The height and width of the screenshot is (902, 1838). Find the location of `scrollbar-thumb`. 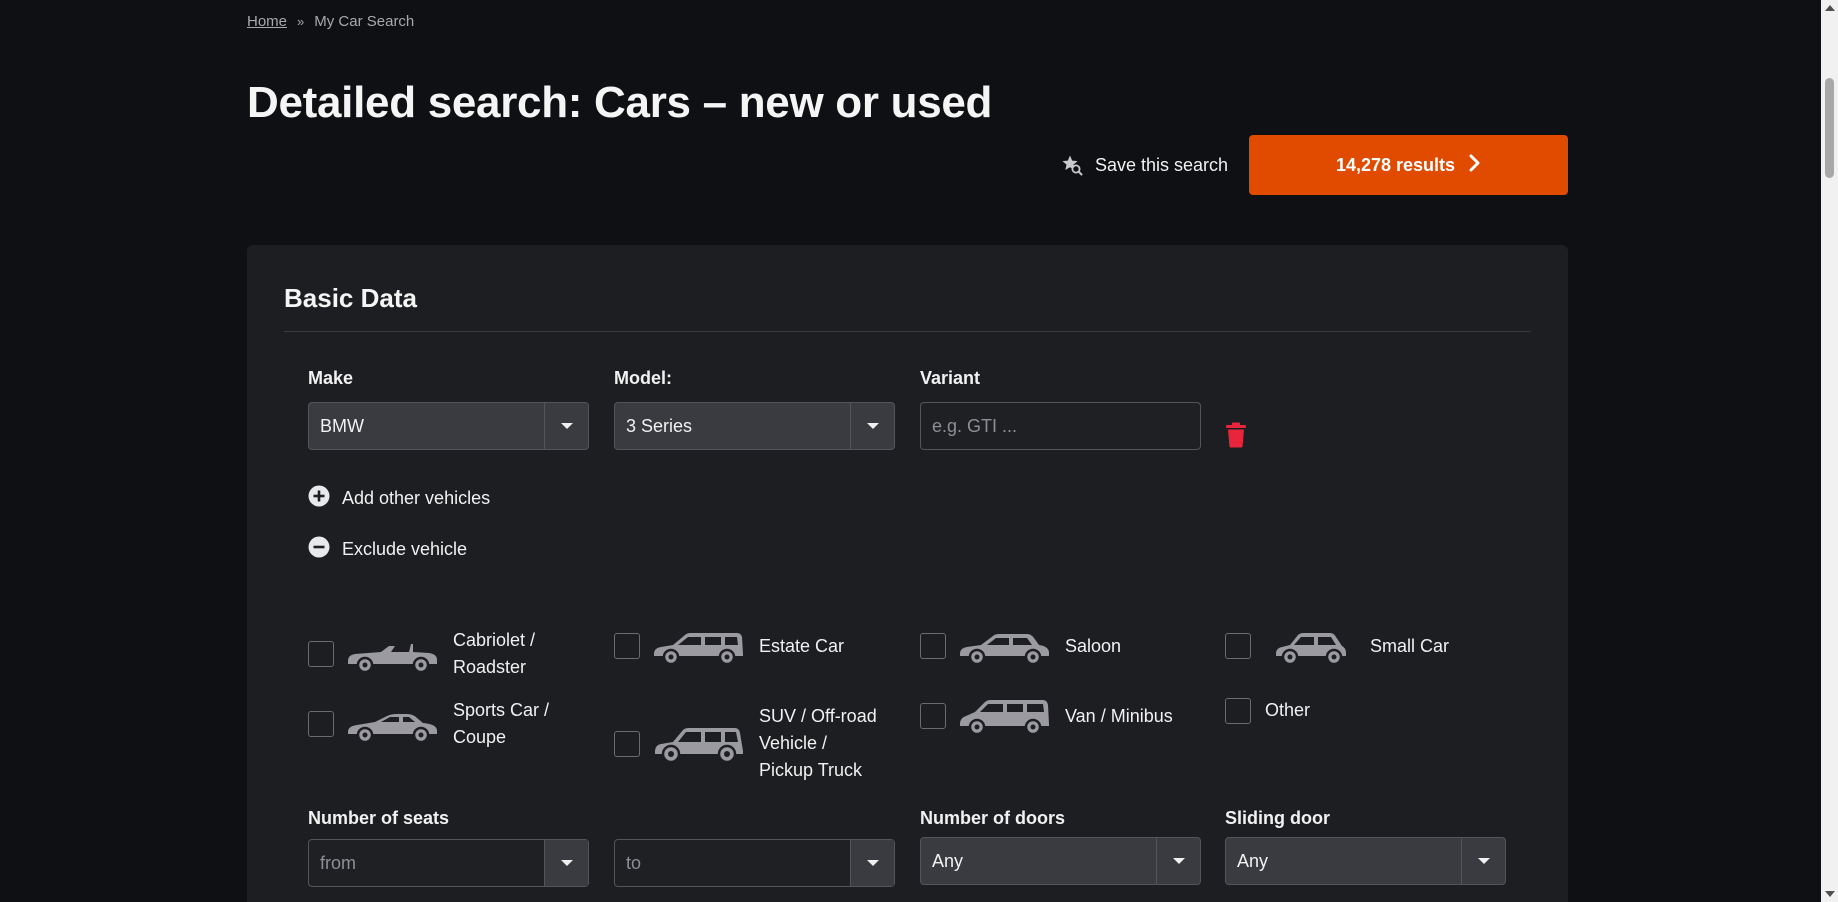

scrollbar-thumb is located at coordinates (1829, 128).